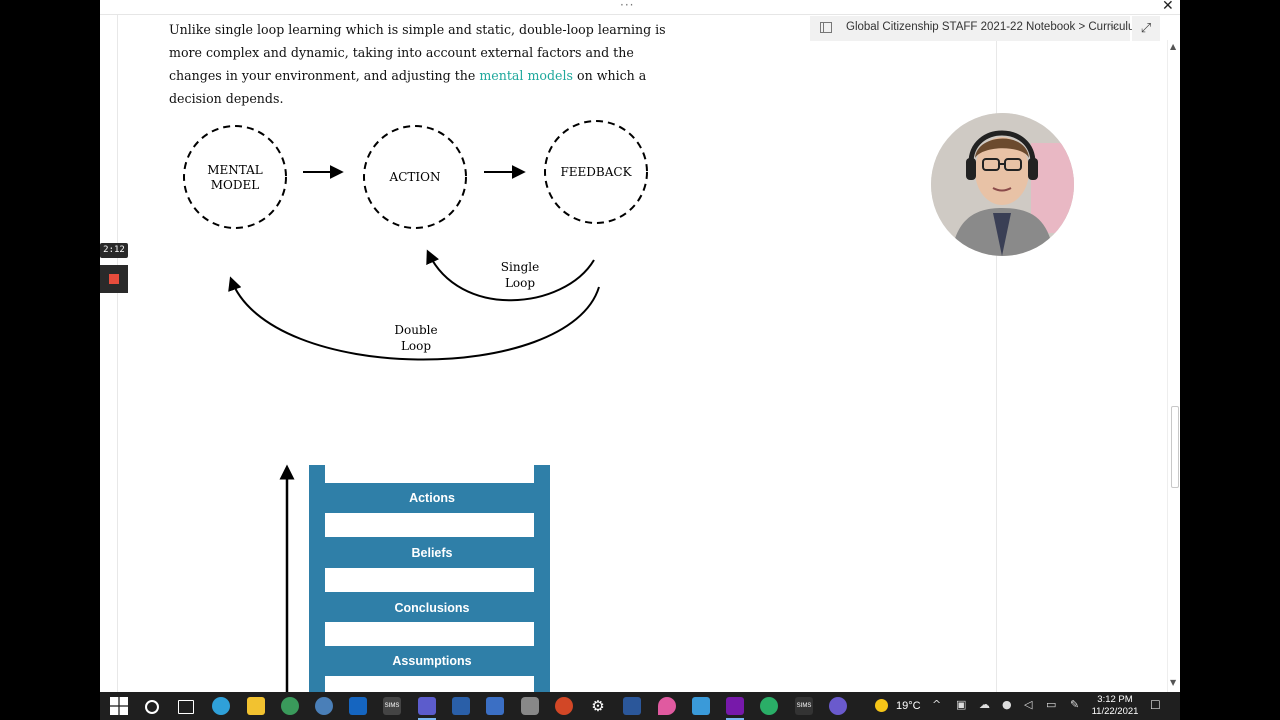 This screenshot has height=720, width=1280. Describe the element at coordinates (984, 704) in the screenshot. I see `cloud-icon: ☁` at that location.